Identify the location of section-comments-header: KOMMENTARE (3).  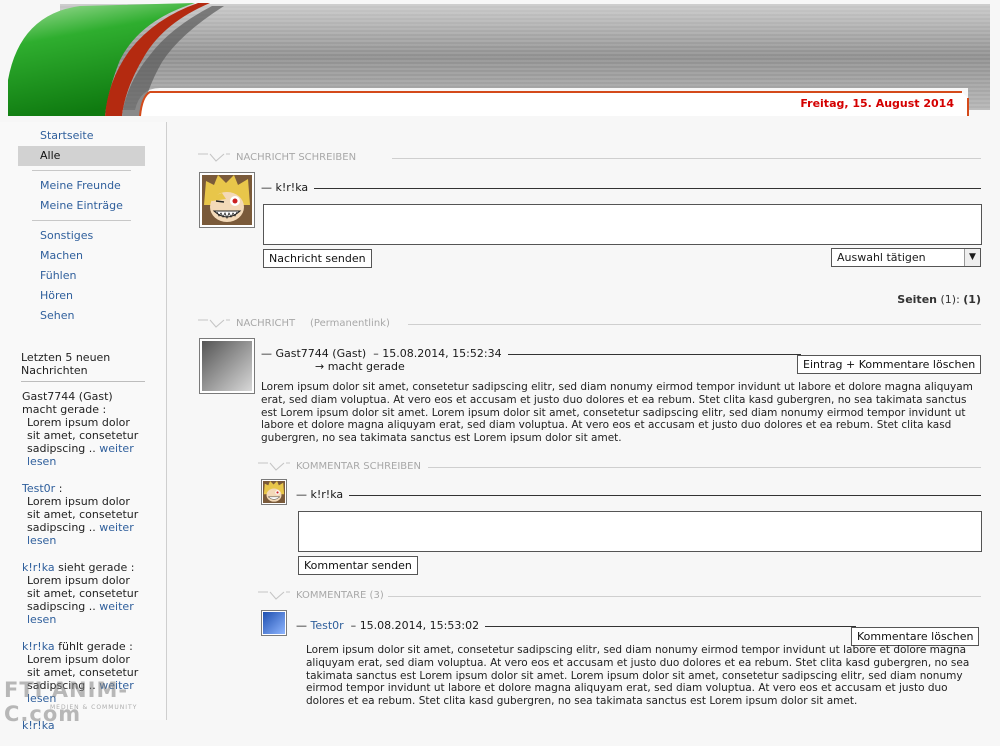
(619, 597).